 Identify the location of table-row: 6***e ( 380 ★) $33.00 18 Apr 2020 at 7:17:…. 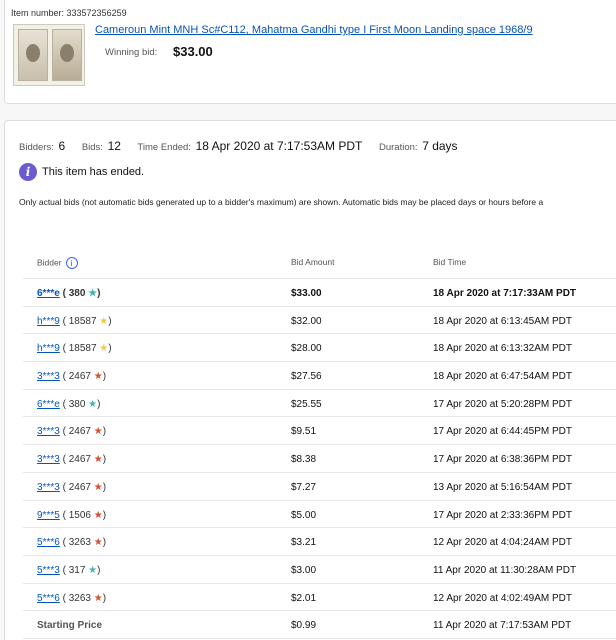
(319, 293).